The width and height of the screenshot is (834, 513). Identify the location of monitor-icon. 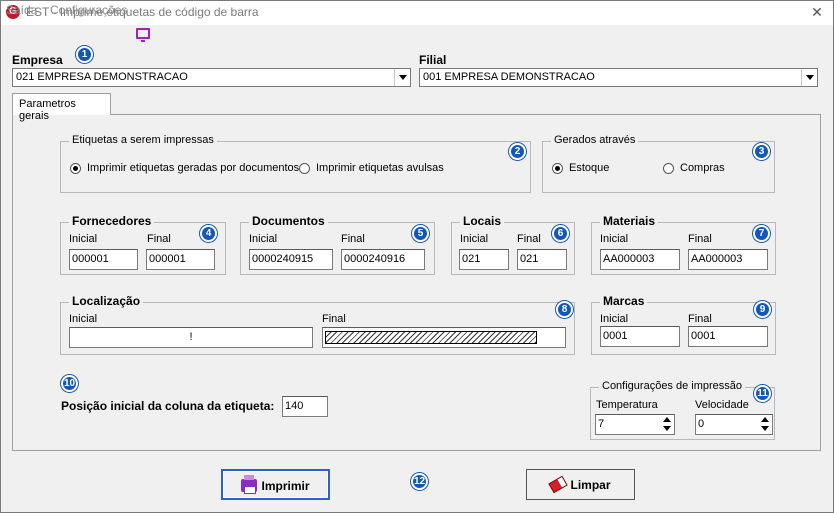
(143, 35).